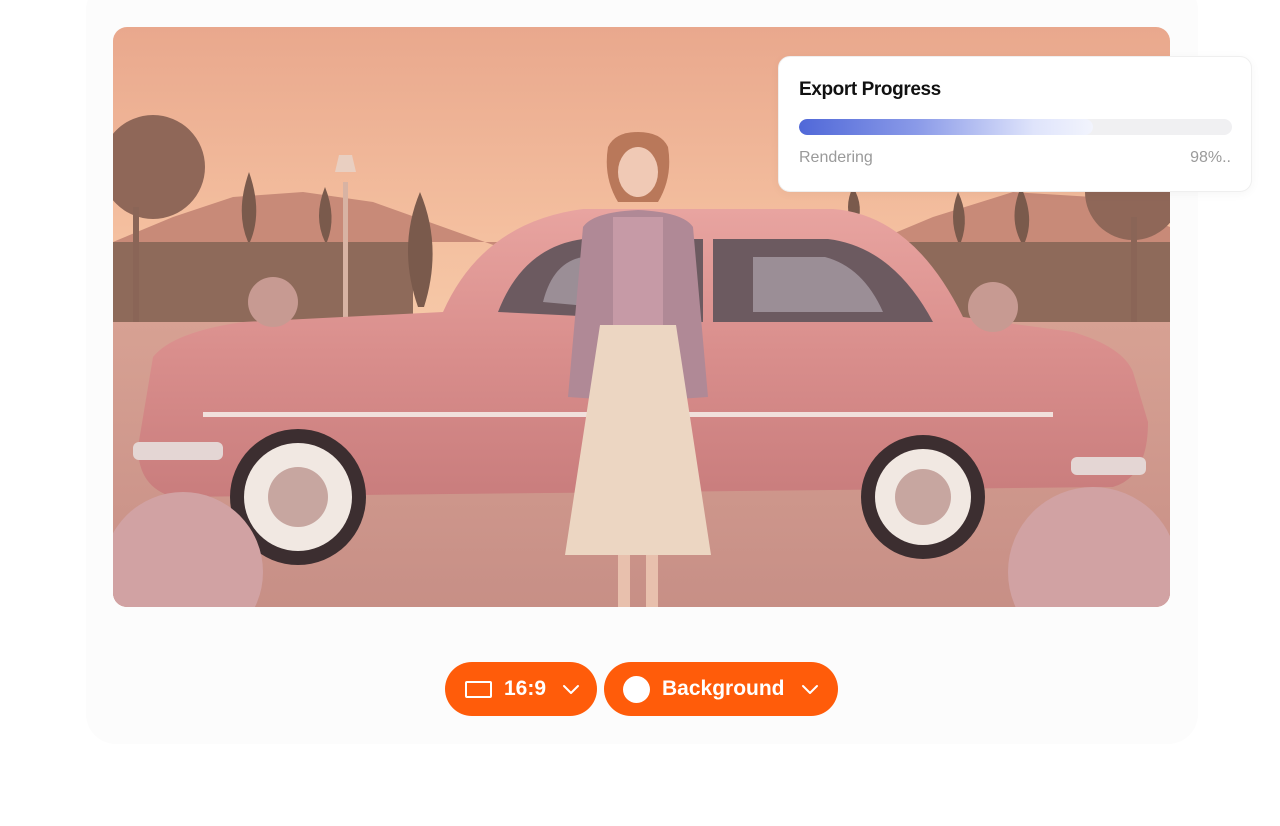 This screenshot has height=826, width=1280. What do you see at coordinates (478, 689) in the screenshot?
I see `aspect-ratio-icon` at bounding box center [478, 689].